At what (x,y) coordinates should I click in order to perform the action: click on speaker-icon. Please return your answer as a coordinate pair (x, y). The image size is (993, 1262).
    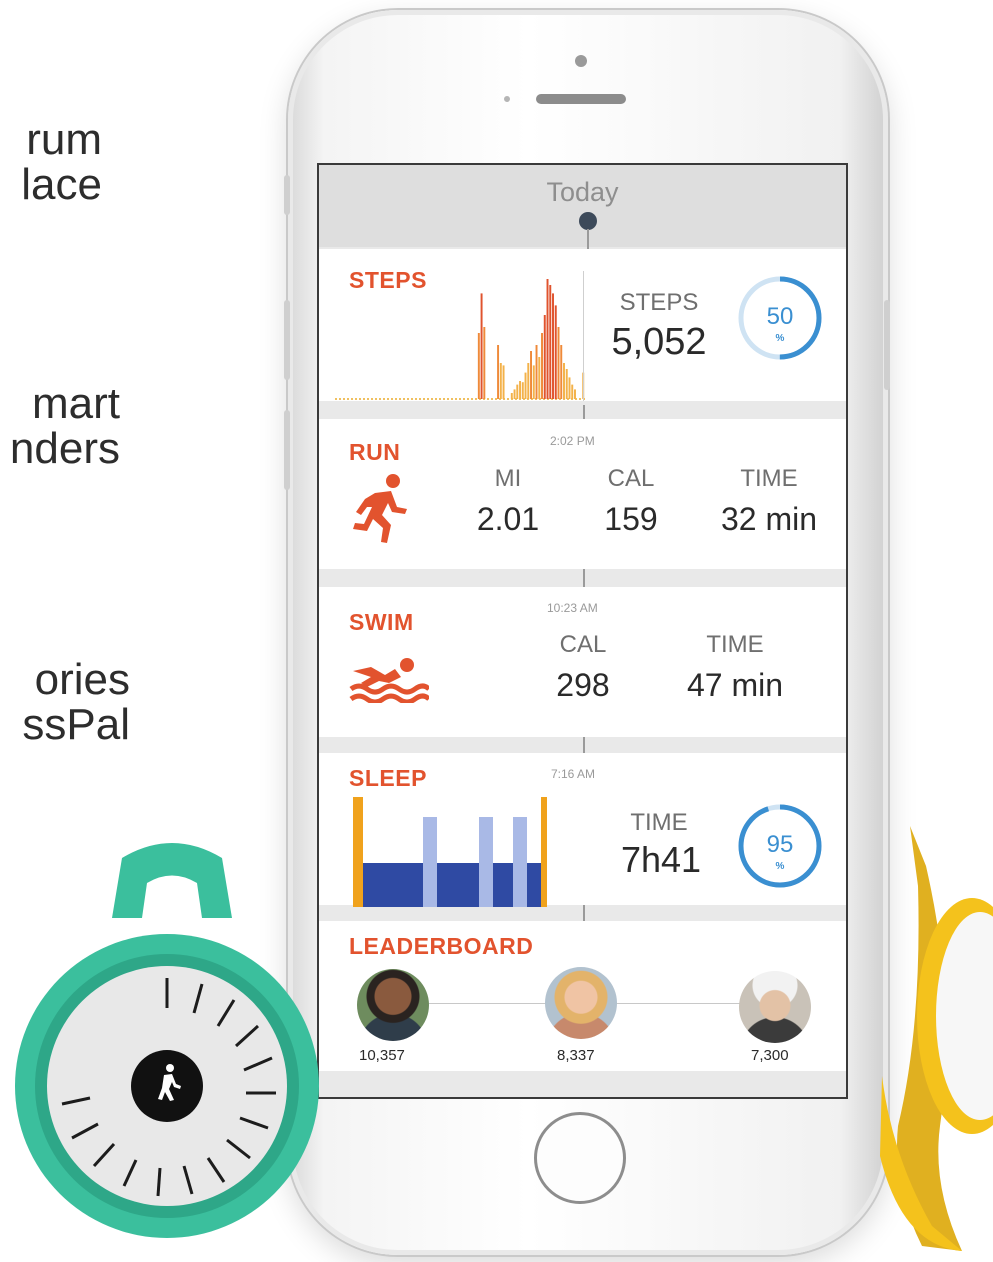
    Looking at the image, I should click on (581, 99).